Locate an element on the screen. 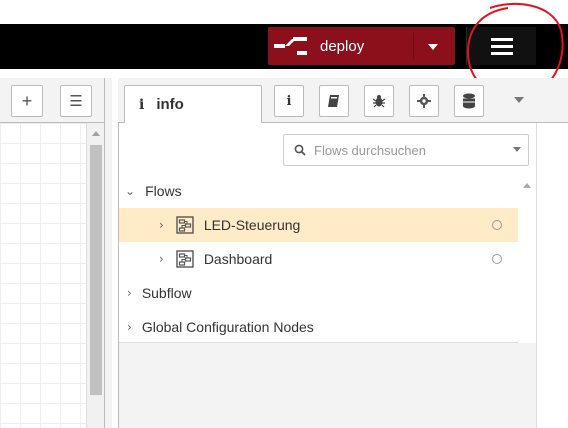 The image size is (568, 428). book-icon is located at coordinates (333, 101).